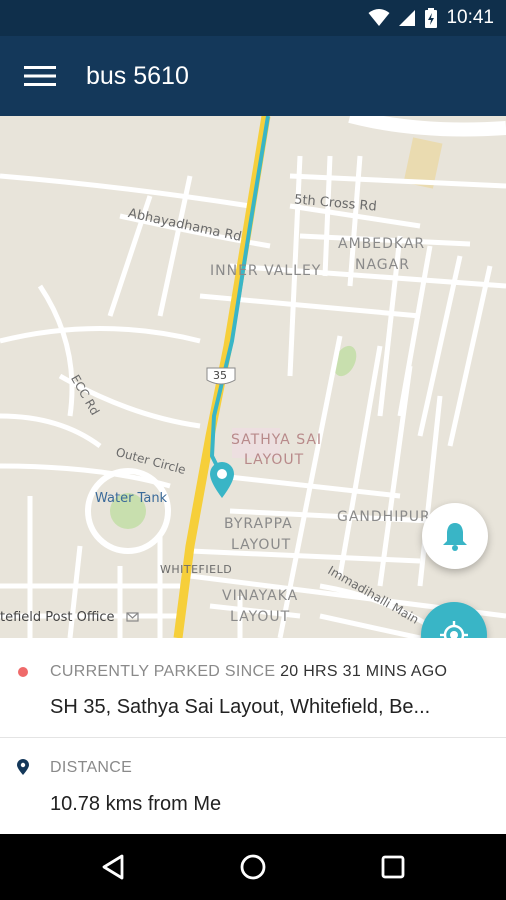  Describe the element at coordinates (470, 17) in the screenshot. I see `status-time: 10:41` at that location.